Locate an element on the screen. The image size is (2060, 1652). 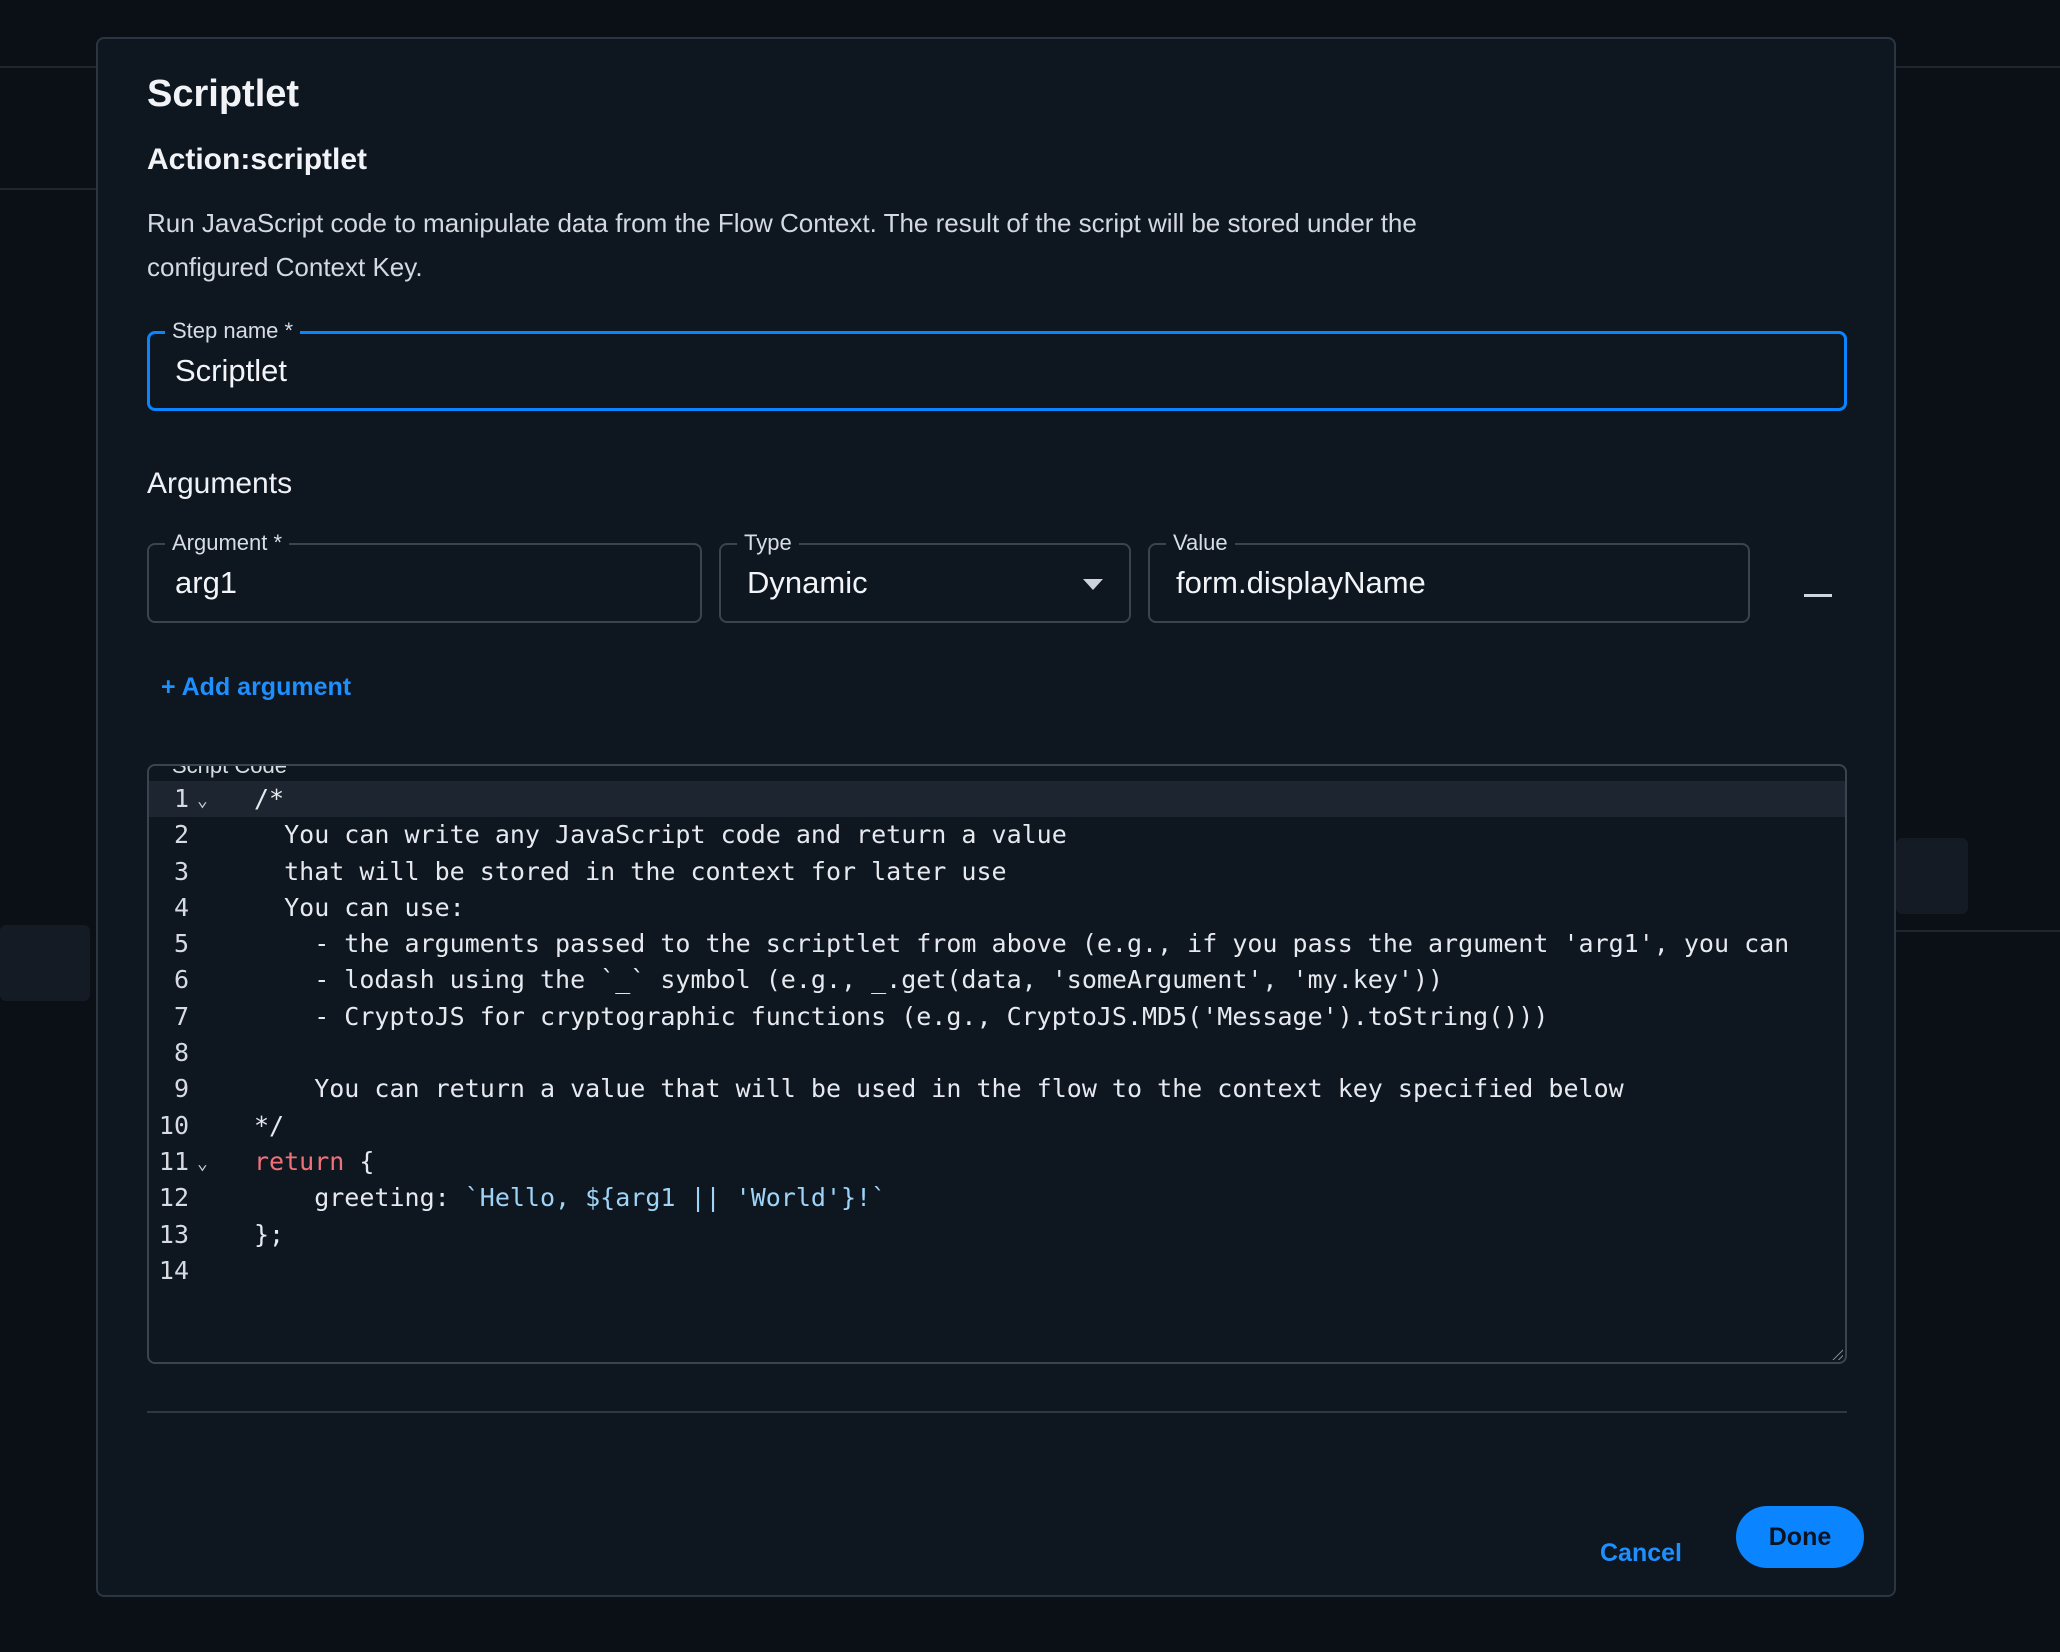
code-plain: { is located at coordinates (359, 1161).